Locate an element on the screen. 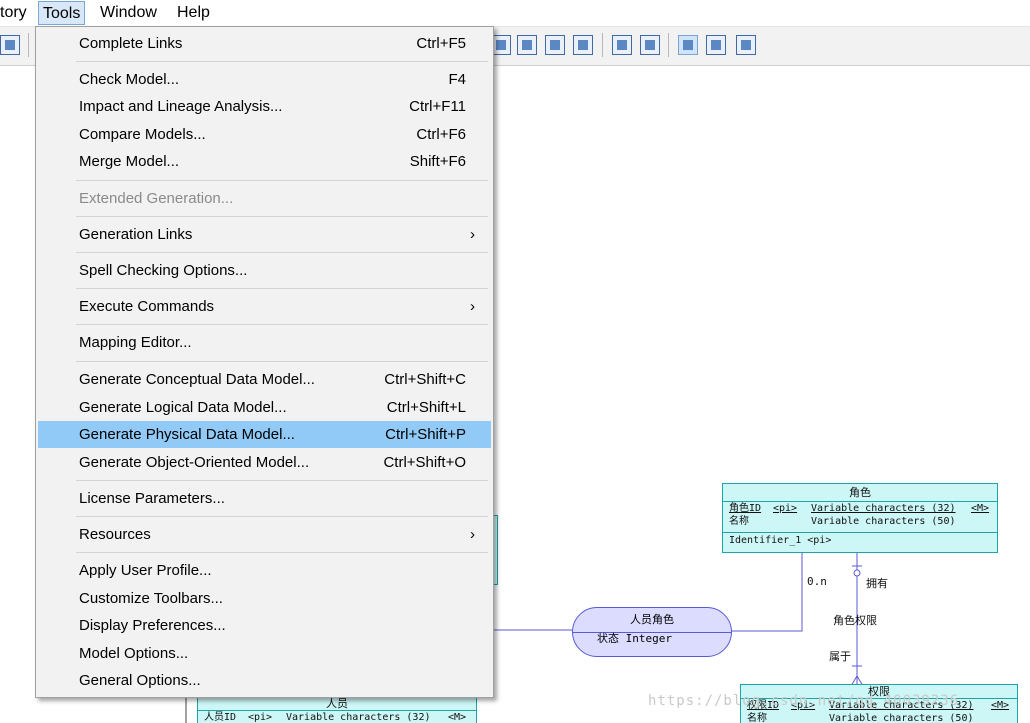 The height and width of the screenshot is (723, 1030). menu-item-impact-lineage: Impact and Lineage Analysis... Ctrl+F11 is located at coordinates (264, 106).